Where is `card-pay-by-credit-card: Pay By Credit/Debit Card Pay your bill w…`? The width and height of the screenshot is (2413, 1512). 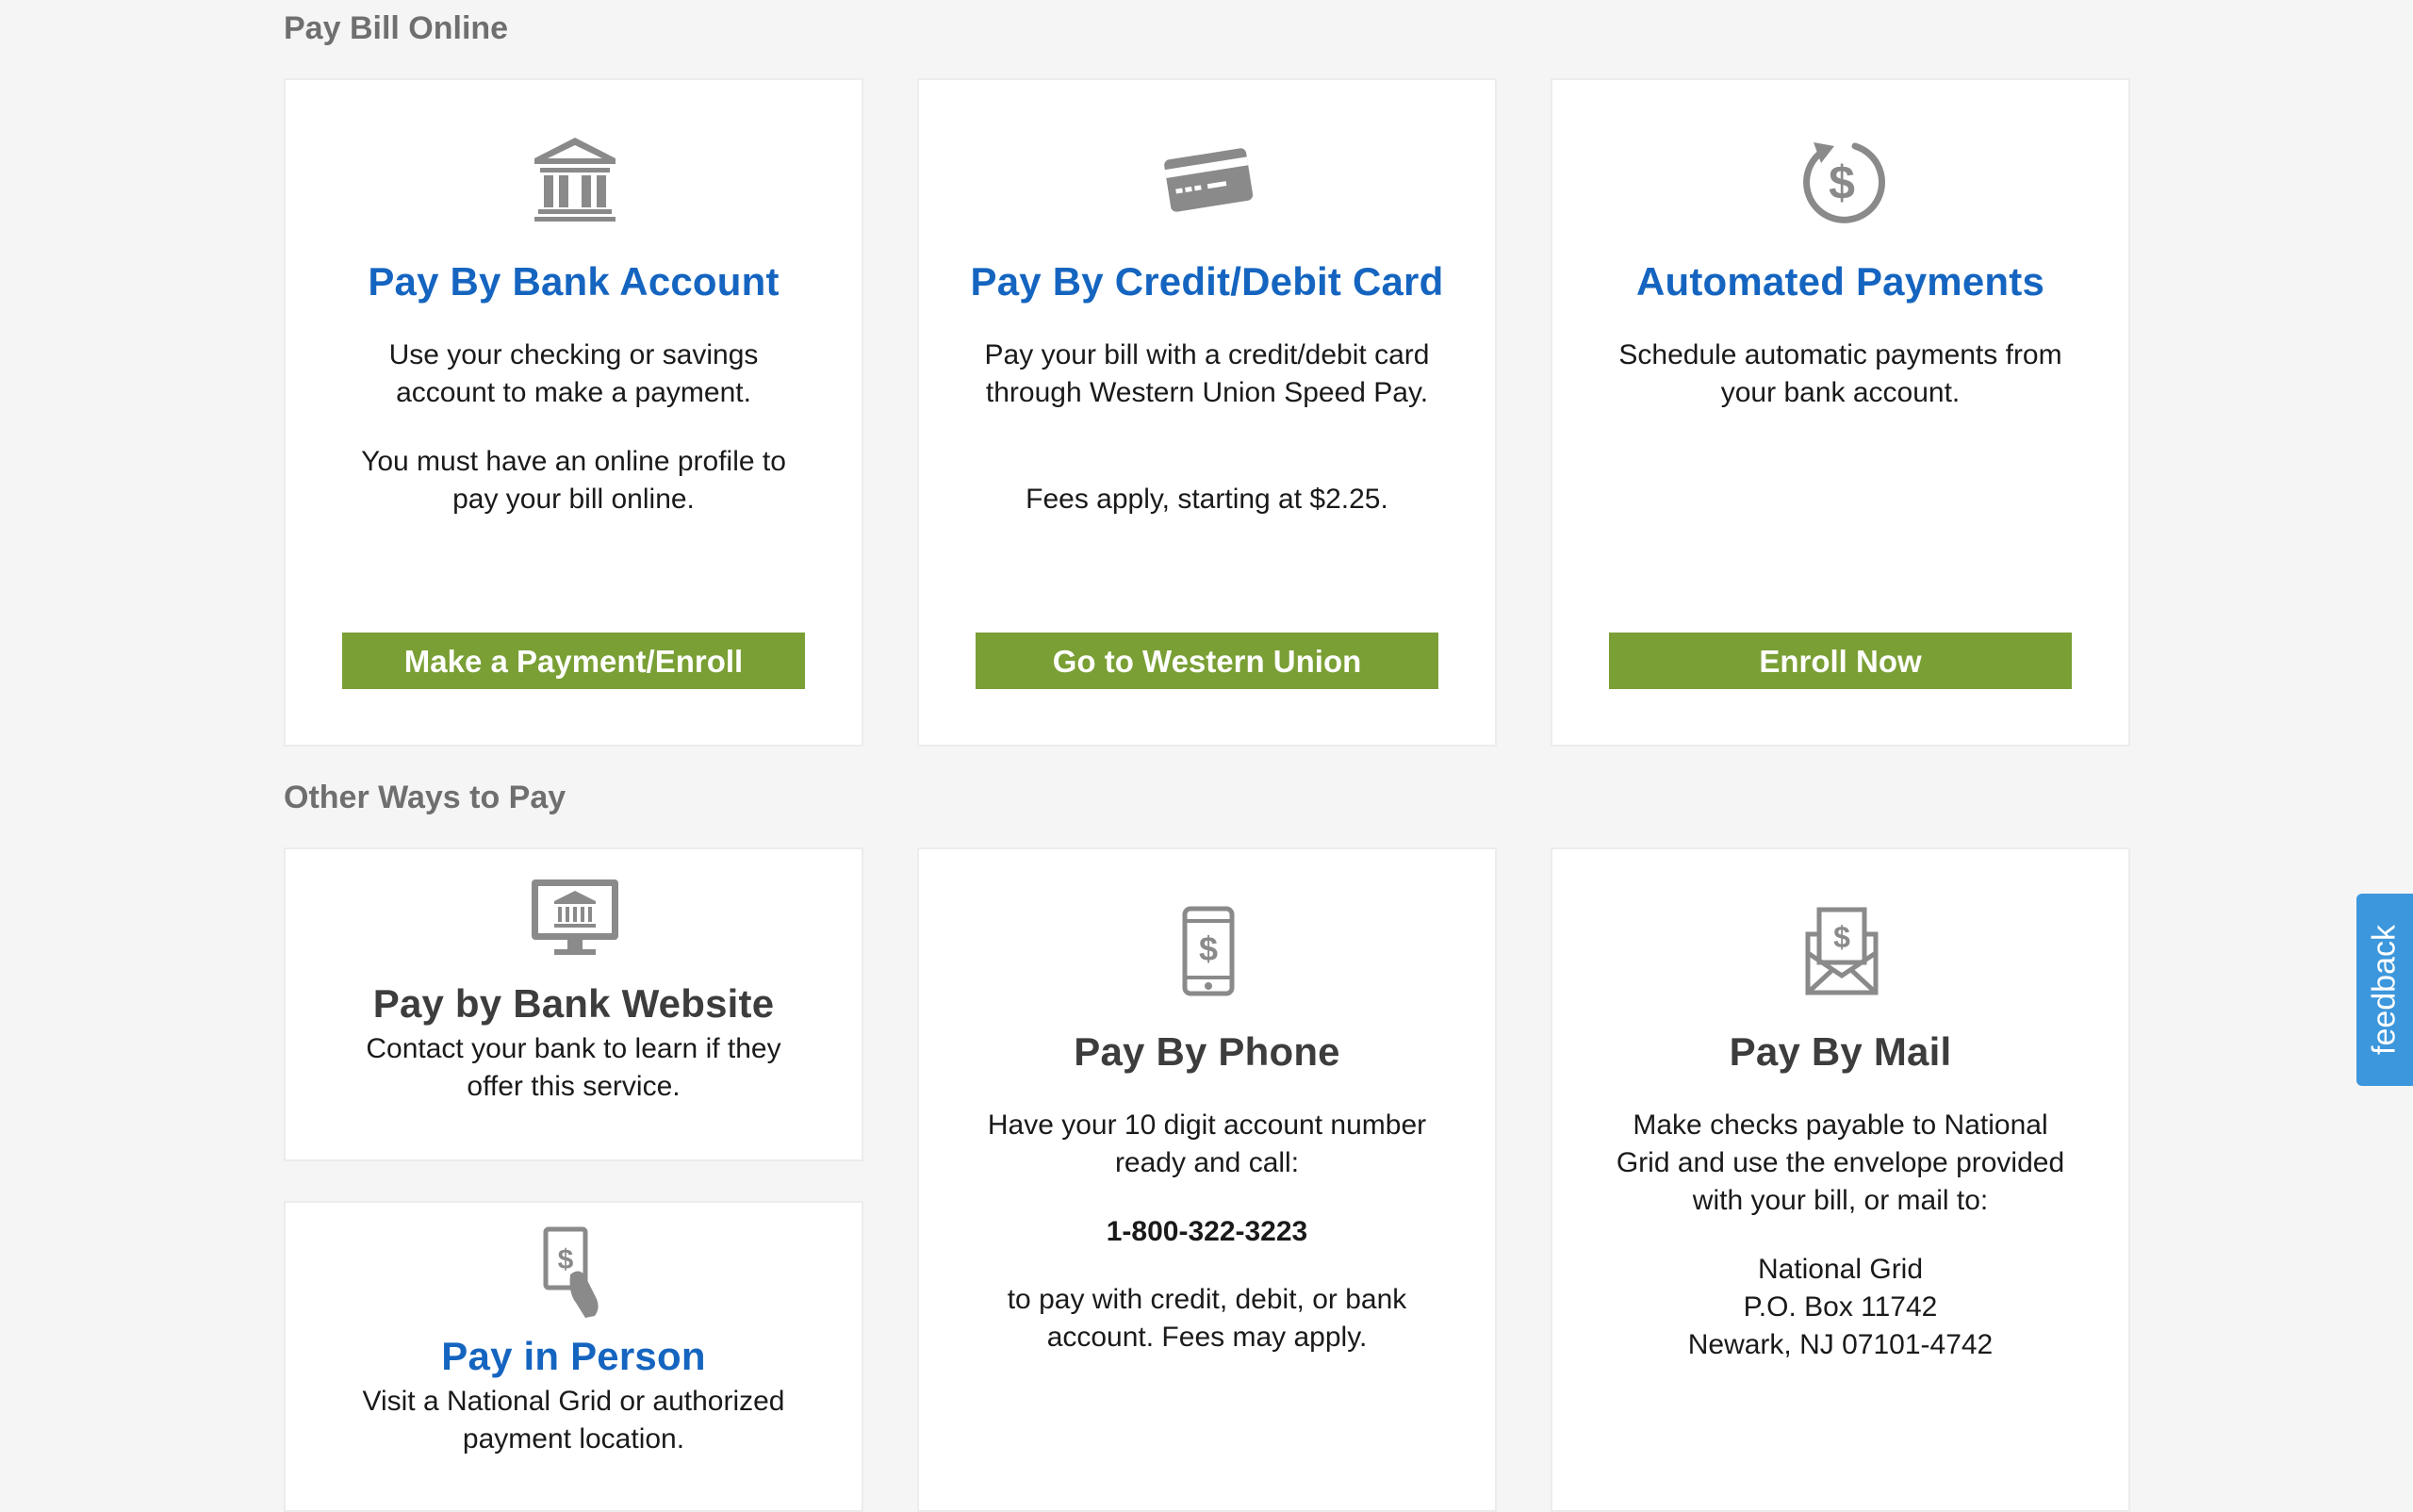 card-pay-by-credit-card: Pay By Credit/Debit Card Pay your bill w… is located at coordinates (1207, 413).